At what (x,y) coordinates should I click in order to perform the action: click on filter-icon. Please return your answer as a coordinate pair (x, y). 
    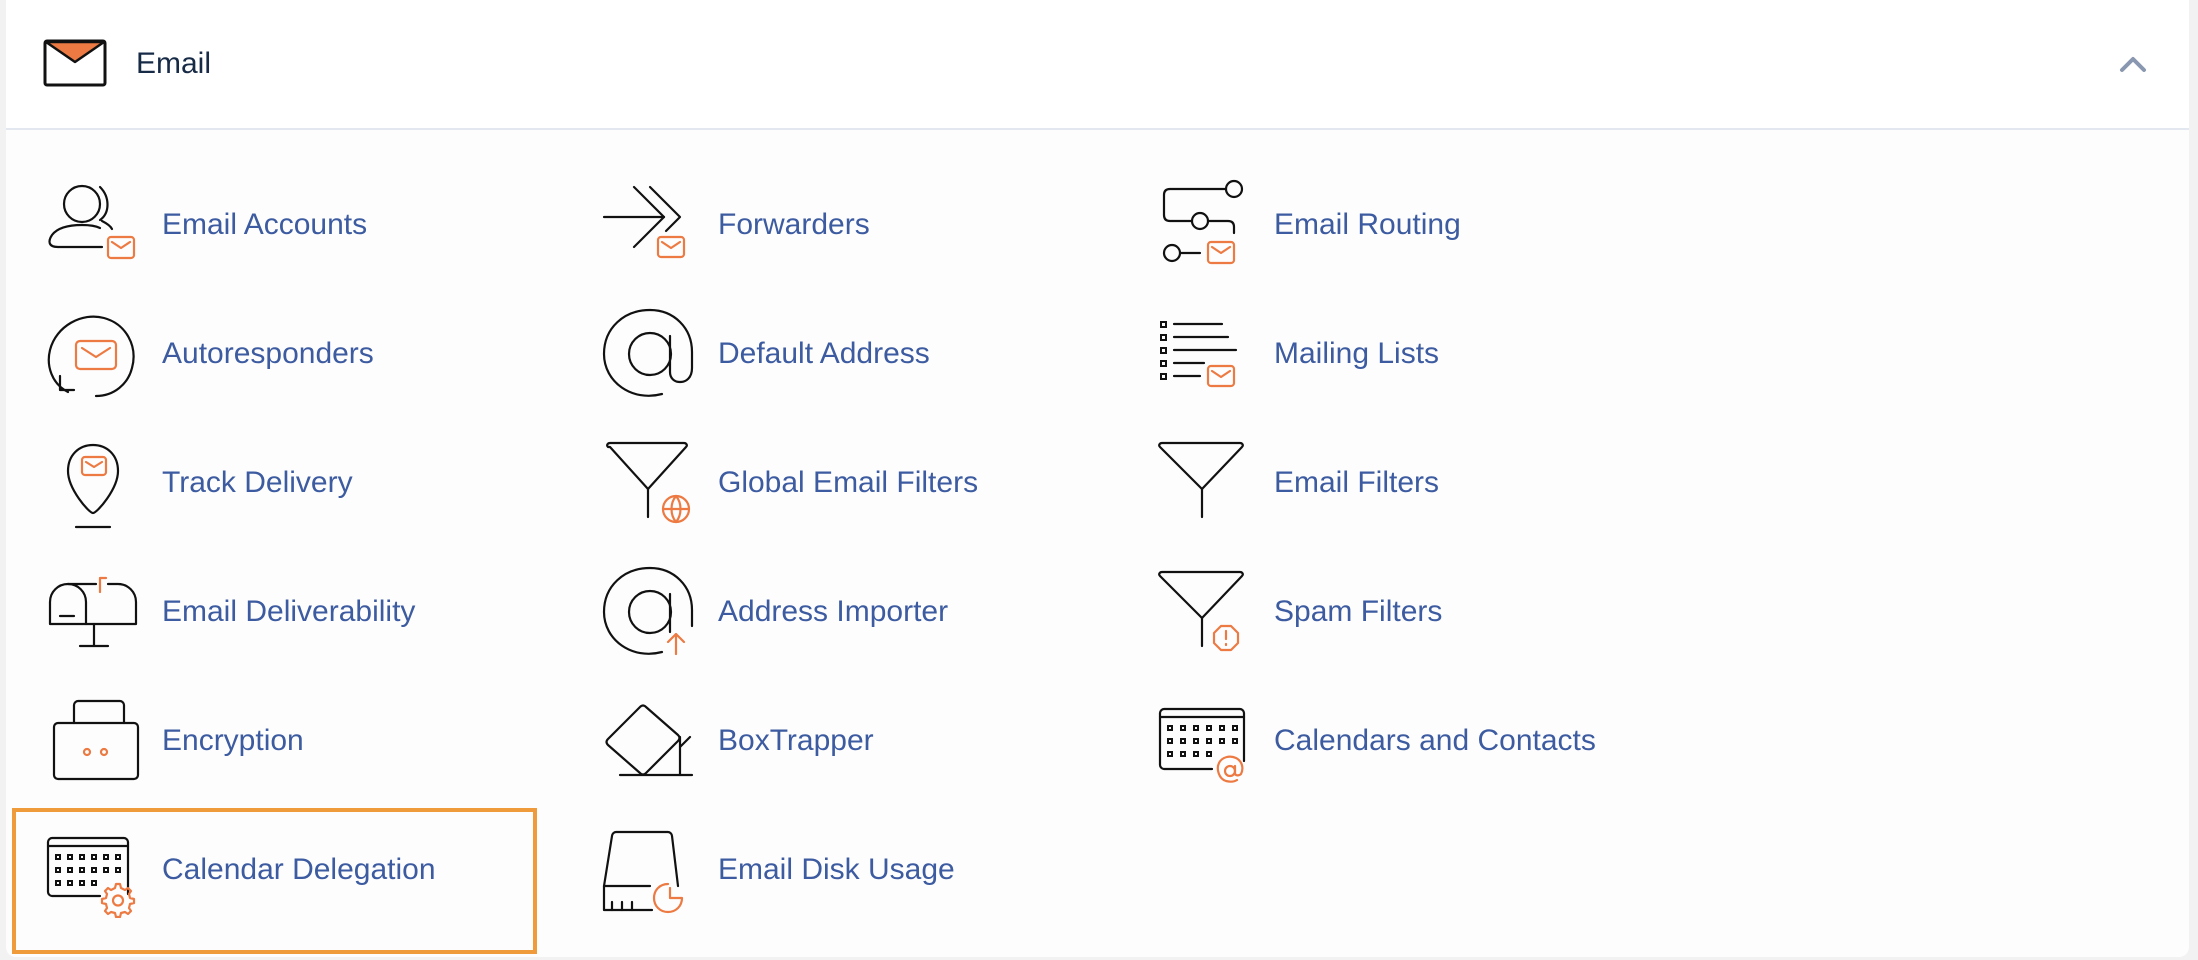
    Looking at the image, I should click on (1201, 480).